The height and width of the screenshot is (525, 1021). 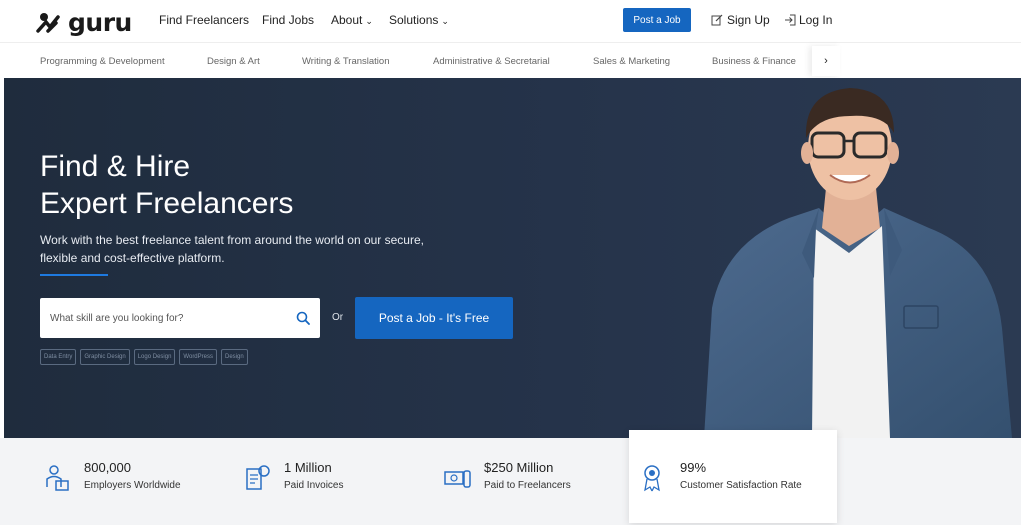 I want to click on stat-paid: $250 Million Paid to Freelancers, so click(x=507, y=476).